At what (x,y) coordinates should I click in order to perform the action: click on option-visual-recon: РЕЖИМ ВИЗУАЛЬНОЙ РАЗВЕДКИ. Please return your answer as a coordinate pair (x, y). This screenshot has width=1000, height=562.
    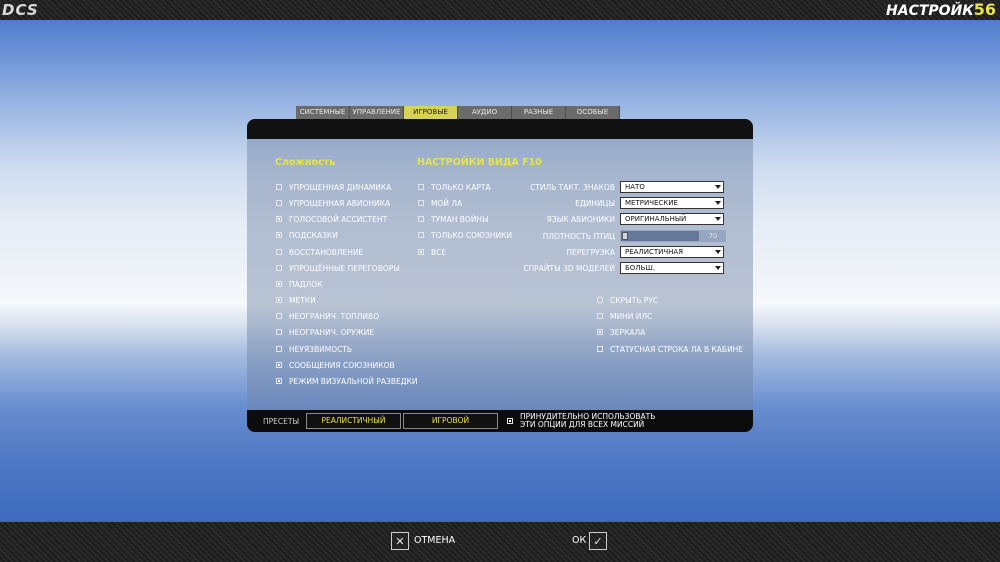
    Looking at the image, I should click on (347, 381).